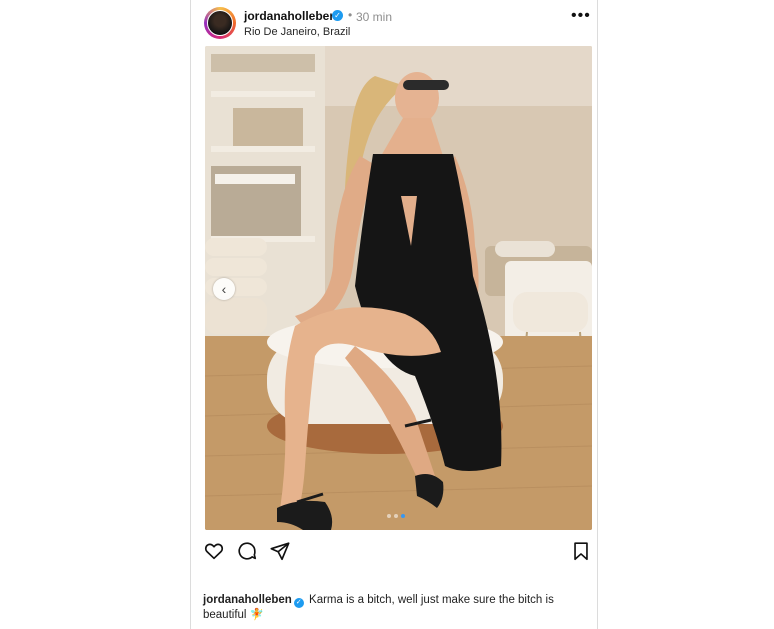 The width and height of the screenshot is (774, 629). What do you see at coordinates (374, 17) in the screenshot?
I see `post-time: 30 min` at bounding box center [374, 17].